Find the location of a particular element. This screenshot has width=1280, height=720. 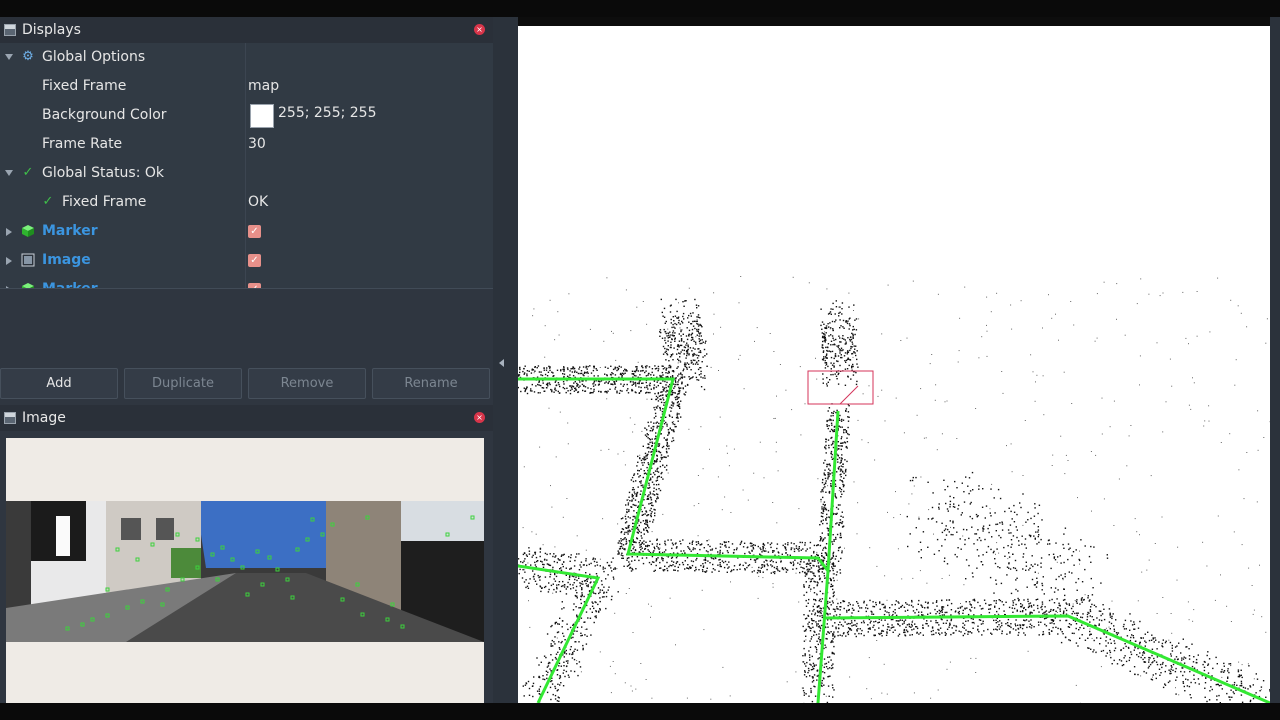

top-bar is located at coordinates (640, 8).